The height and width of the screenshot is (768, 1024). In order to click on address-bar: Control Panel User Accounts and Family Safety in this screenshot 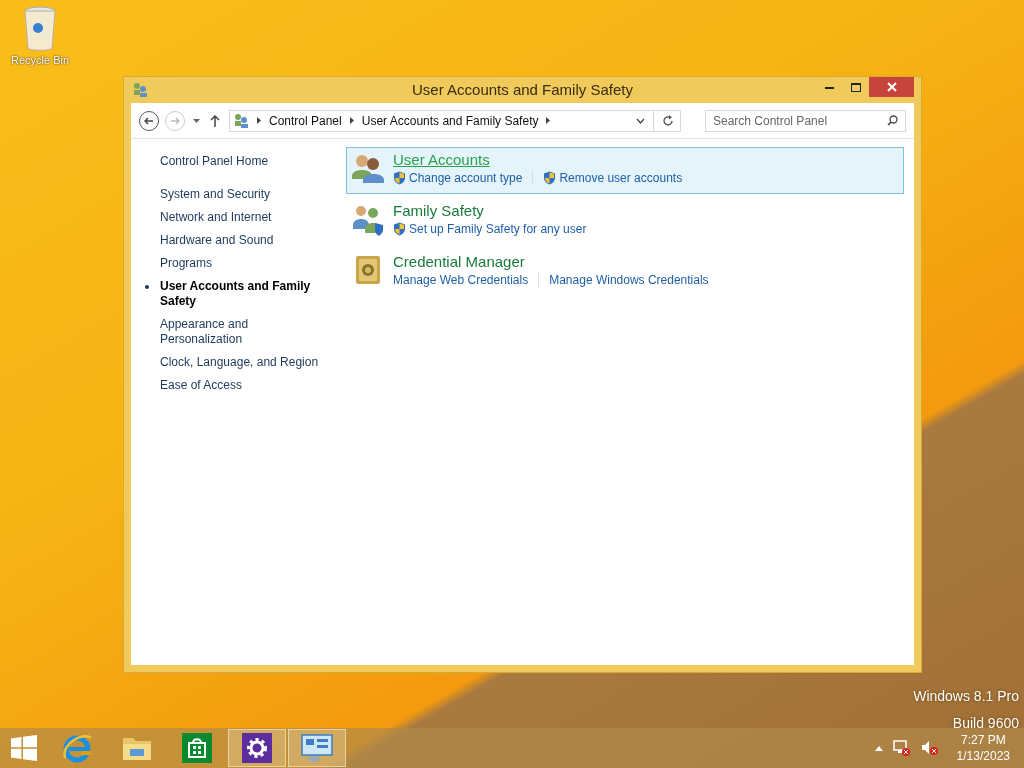, I will do `click(455, 120)`.